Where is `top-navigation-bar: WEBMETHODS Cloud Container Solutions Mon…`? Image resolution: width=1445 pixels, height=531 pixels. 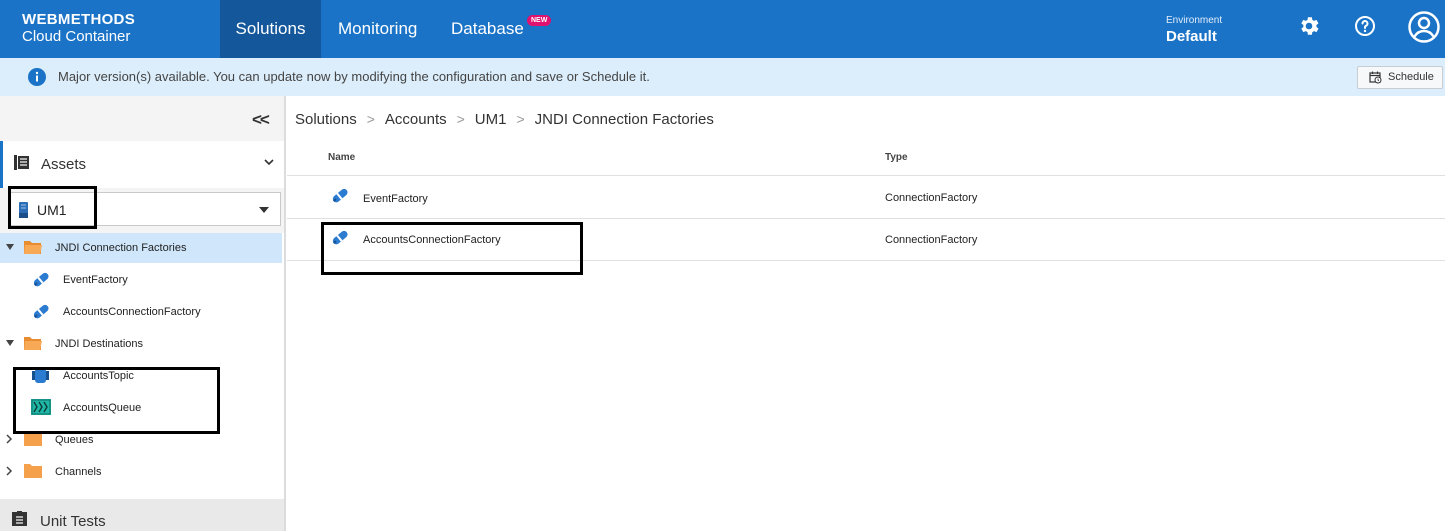
top-navigation-bar: WEBMETHODS Cloud Container Solutions Mon… is located at coordinates (722, 29).